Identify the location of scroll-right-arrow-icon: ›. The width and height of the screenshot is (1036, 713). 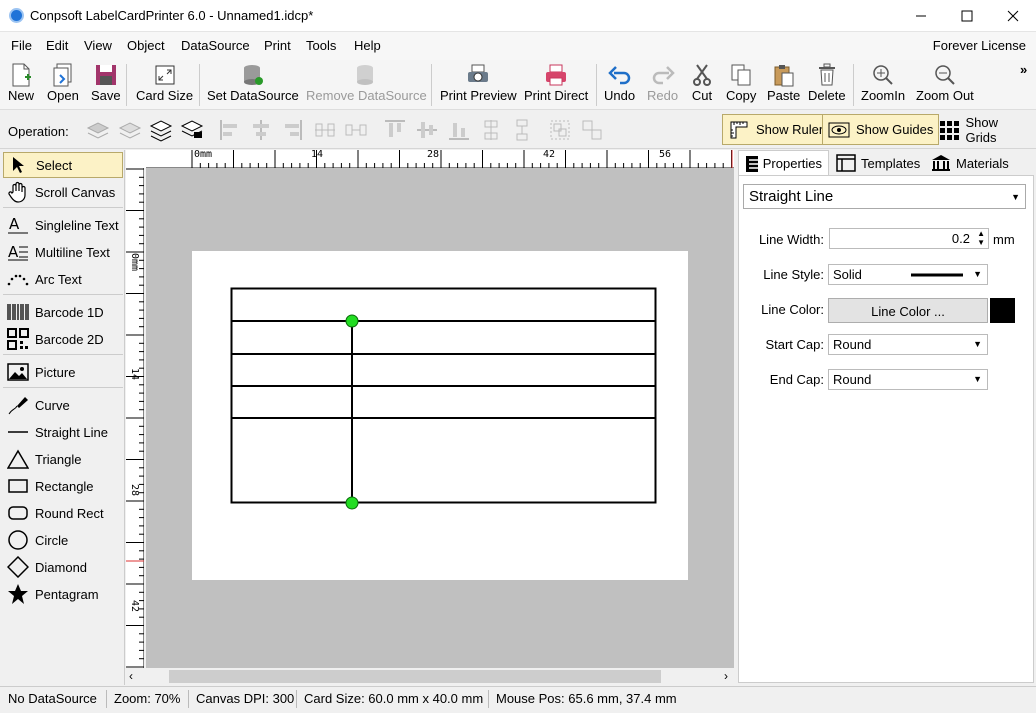
(726, 676).